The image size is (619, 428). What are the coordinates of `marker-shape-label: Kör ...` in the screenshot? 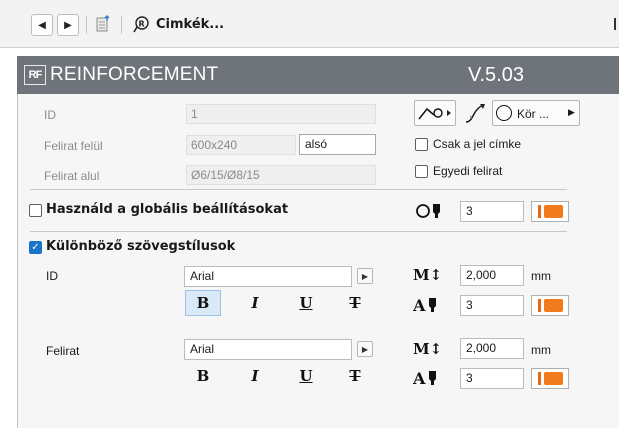 It's located at (533, 114).